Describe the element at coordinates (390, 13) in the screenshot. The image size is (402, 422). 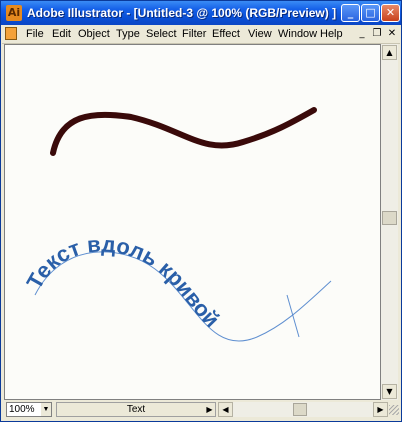
I see `close-button: ✕` at that location.